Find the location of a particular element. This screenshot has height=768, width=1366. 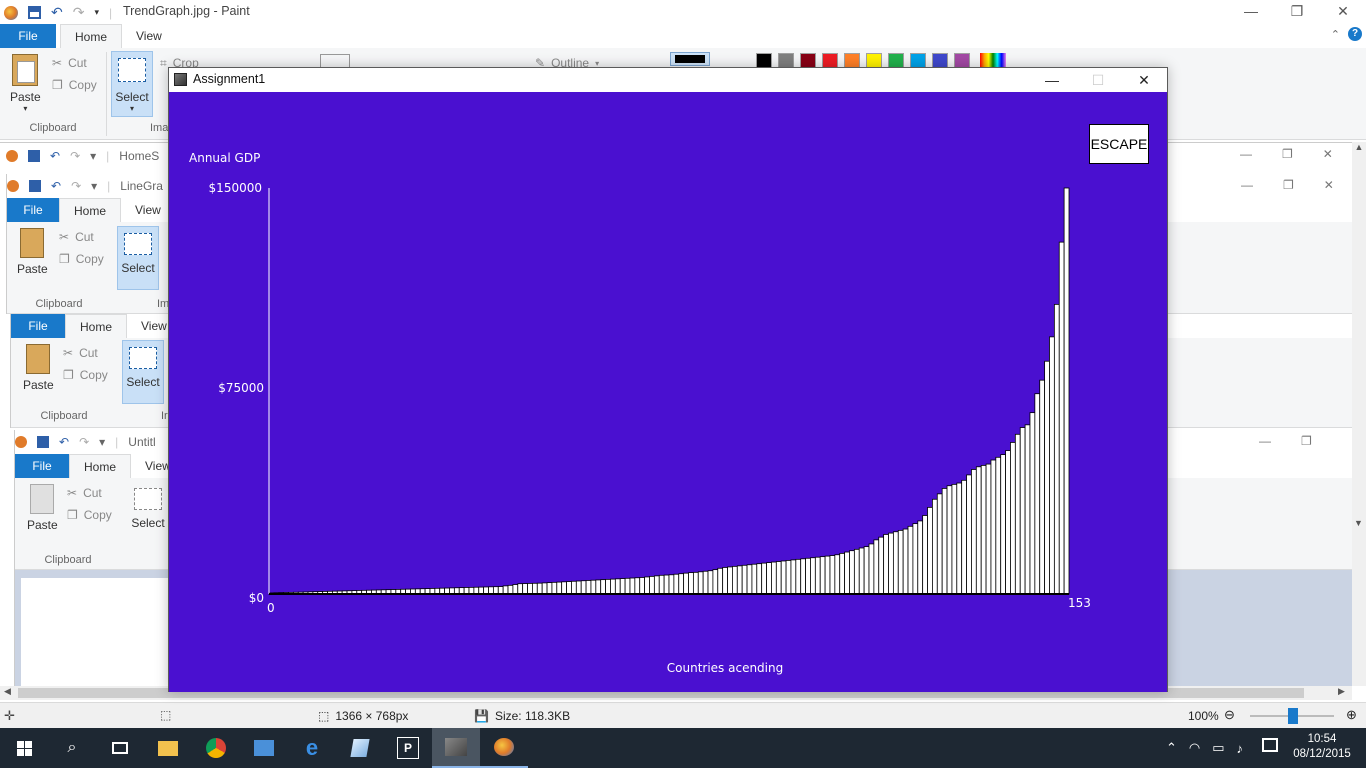

collapse-ribbon-icon: ⌃ is located at coordinates (1335, 34).